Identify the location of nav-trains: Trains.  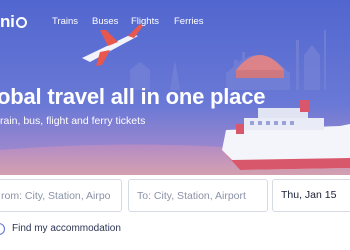
(65, 22).